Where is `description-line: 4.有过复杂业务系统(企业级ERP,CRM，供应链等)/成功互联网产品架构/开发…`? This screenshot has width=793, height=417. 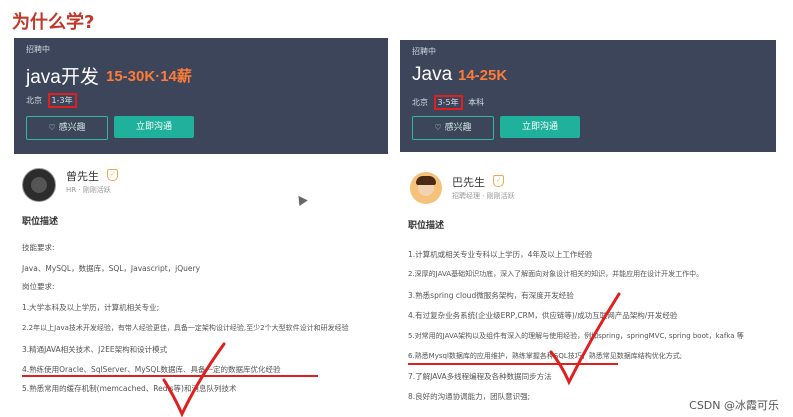 description-line: 4.有过复杂业务系统(企业级ERP,CRM，供应链等)/成功互联网产品架构/开发… is located at coordinates (543, 315).